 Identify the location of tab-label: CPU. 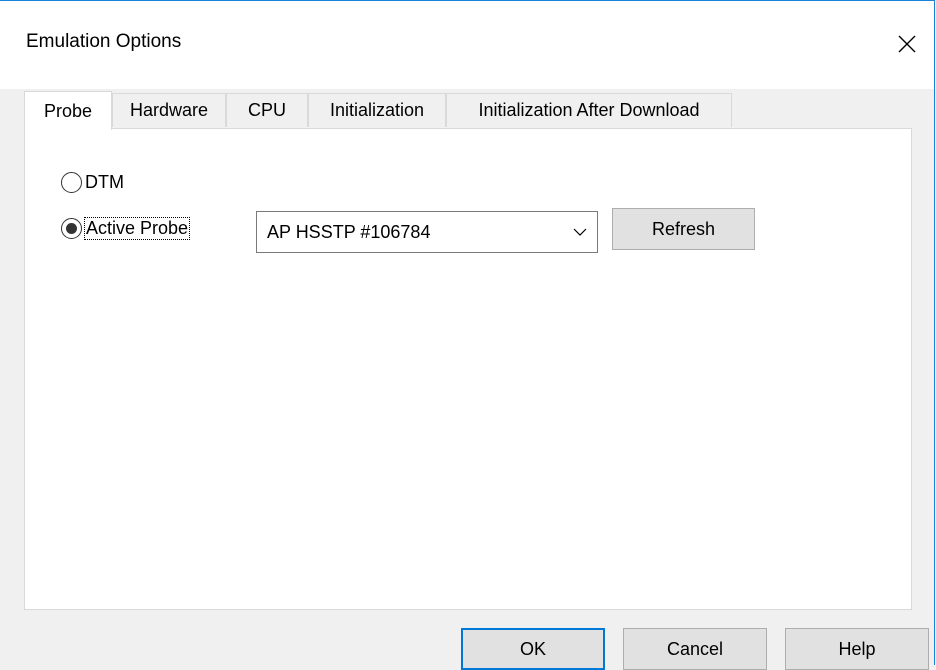
(266, 110).